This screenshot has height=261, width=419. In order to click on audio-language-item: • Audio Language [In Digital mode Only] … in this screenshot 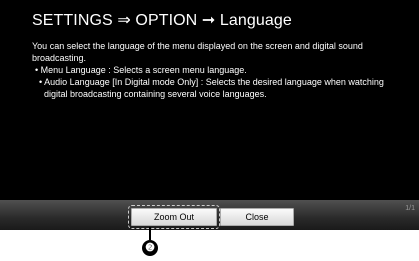, I will do `click(211, 88)`.